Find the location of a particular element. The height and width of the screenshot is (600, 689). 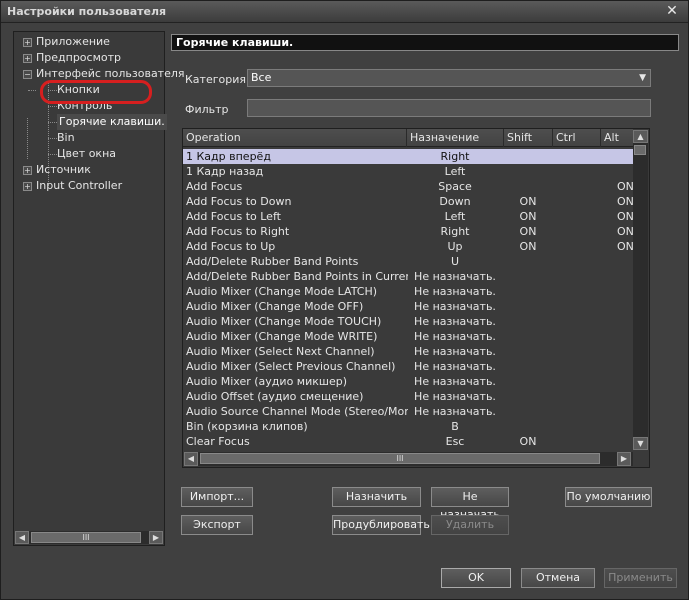

assign-button: Назначить is located at coordinates (376, 497).